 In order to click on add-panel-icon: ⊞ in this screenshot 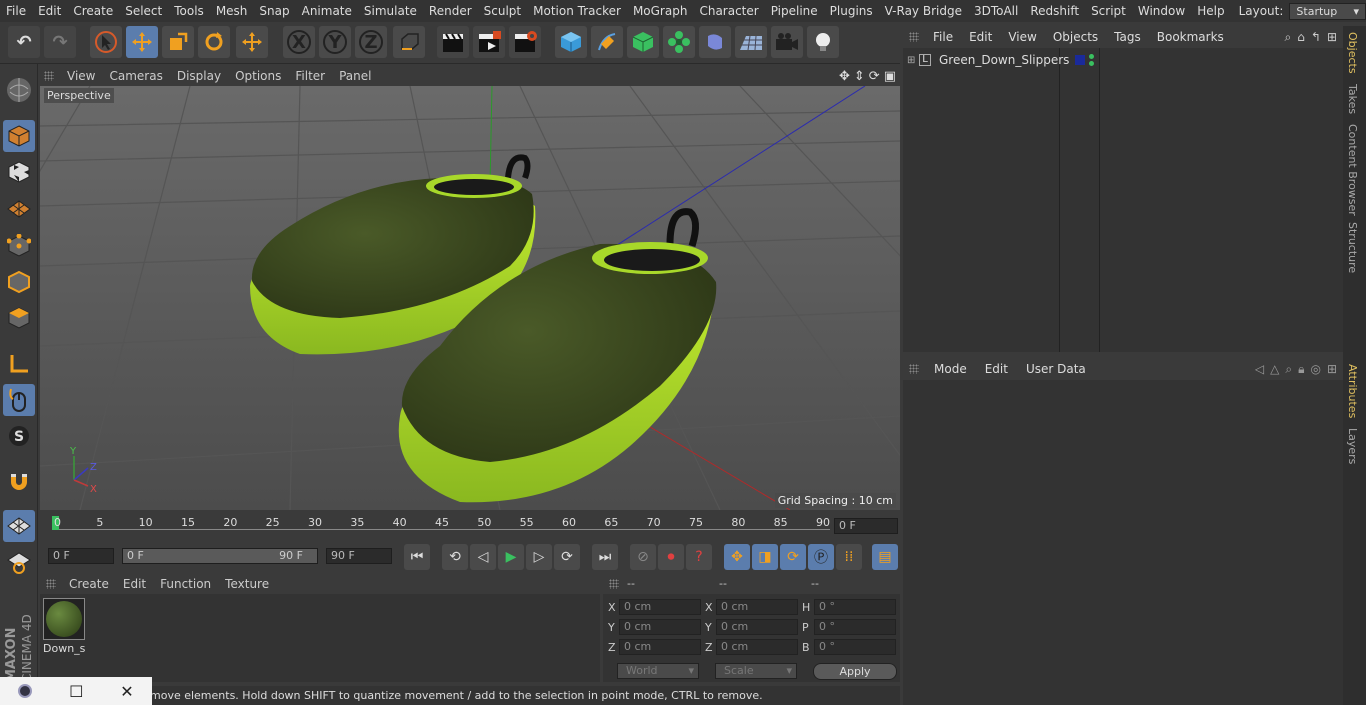, I will do `click(1332, 37)`.